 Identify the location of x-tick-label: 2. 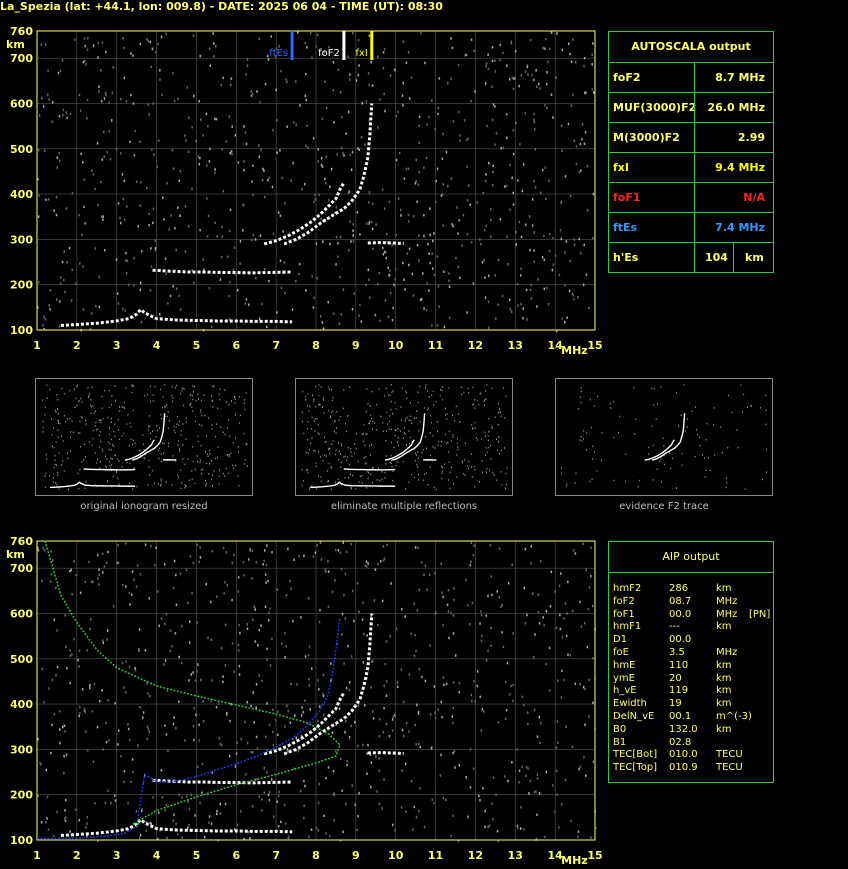
(77, 855).